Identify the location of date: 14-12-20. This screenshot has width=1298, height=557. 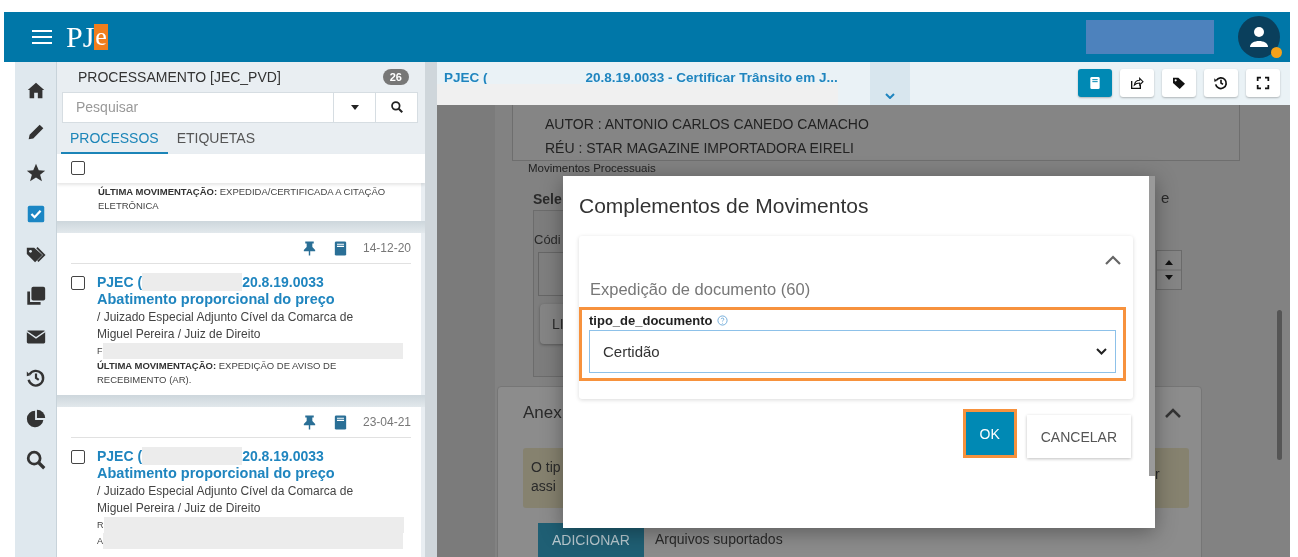
(386, 248).